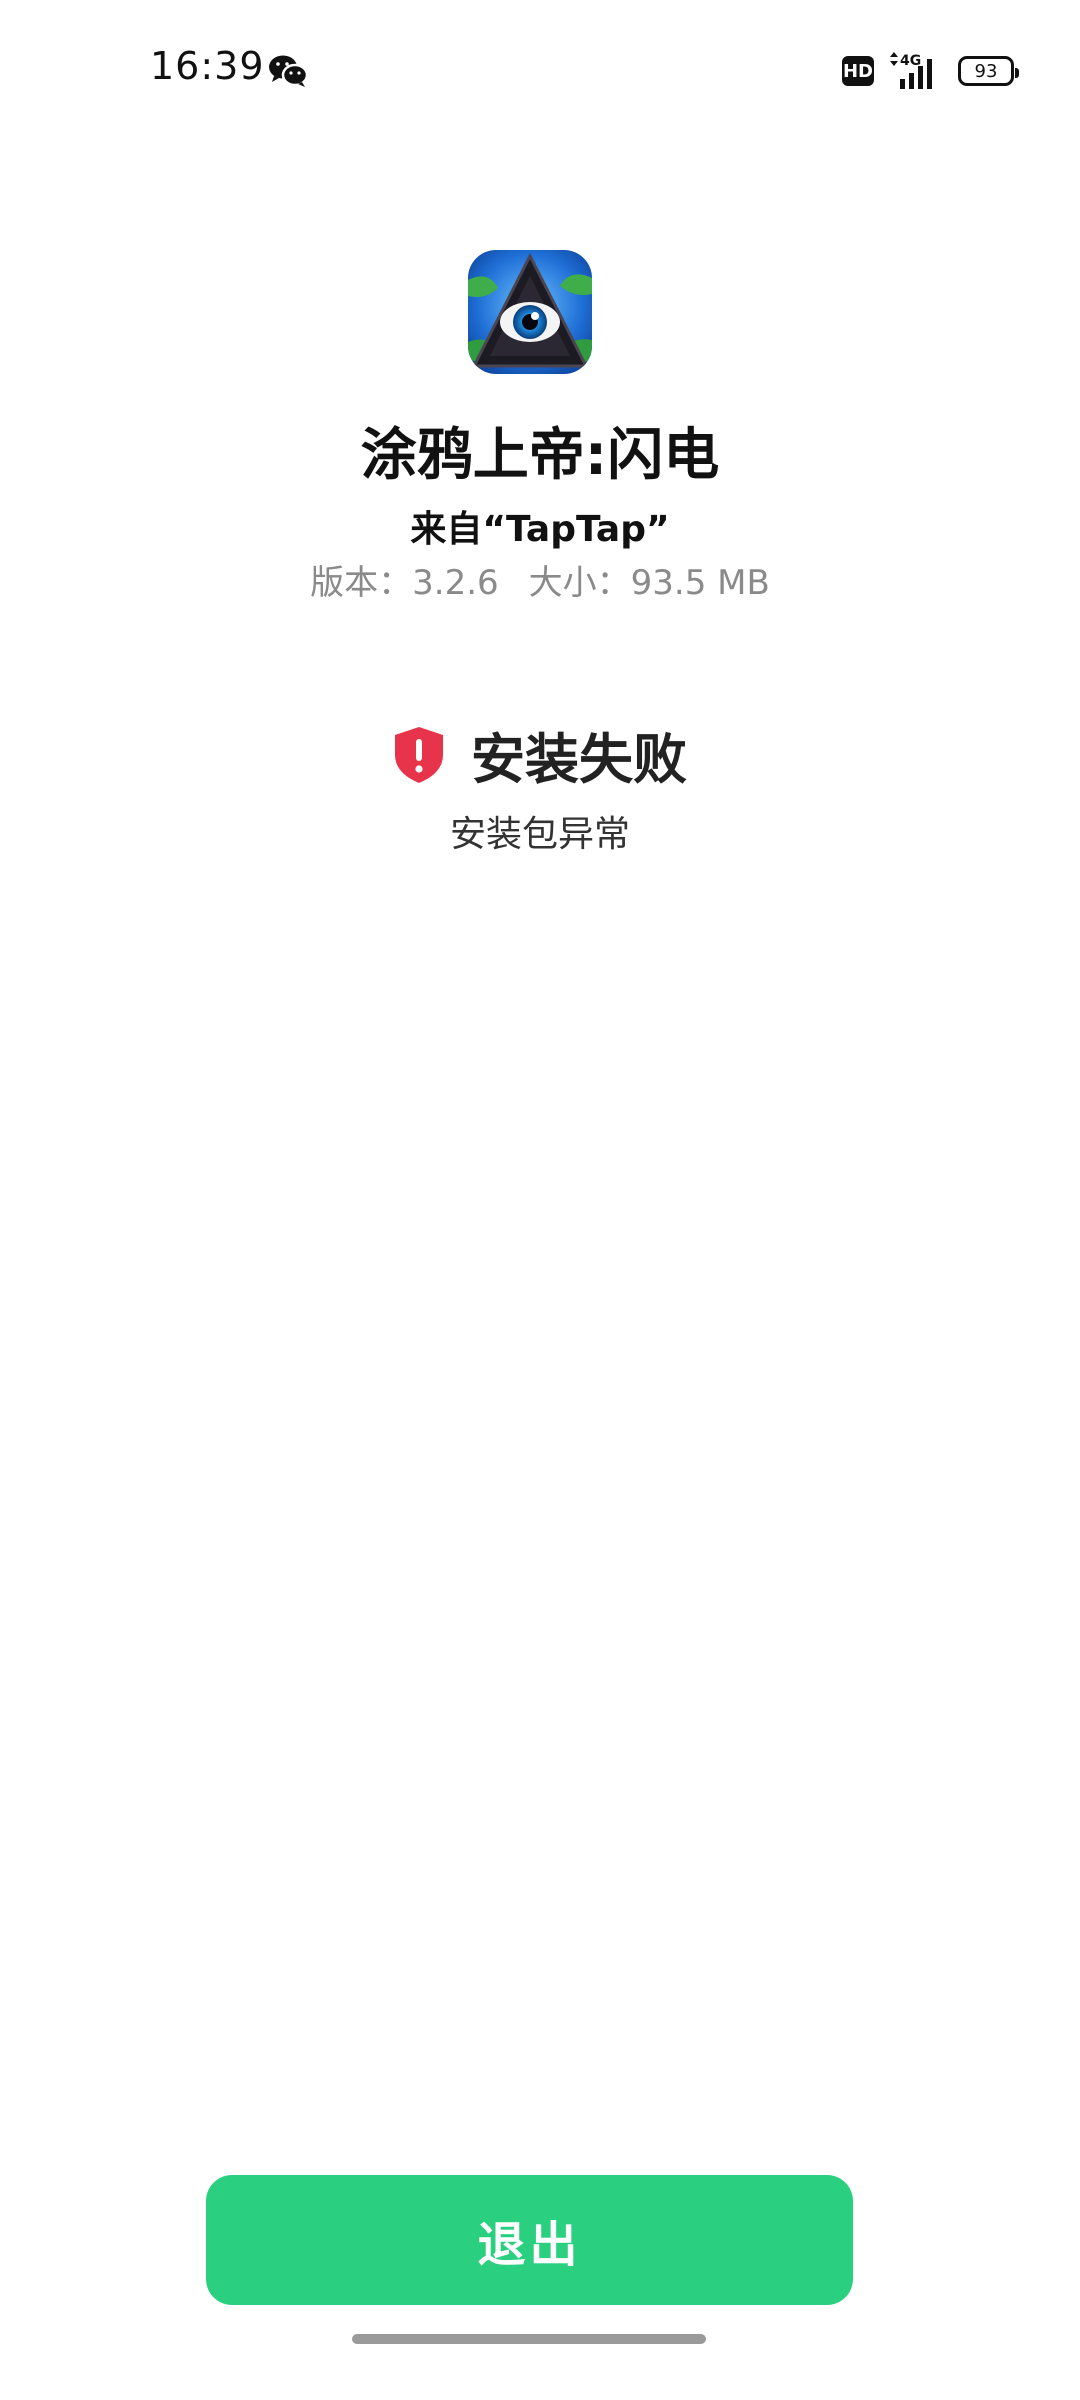 This screenshot has height=2400, width=1080. I want to click on status-icons: HD 4G 93, so click(930, 71).